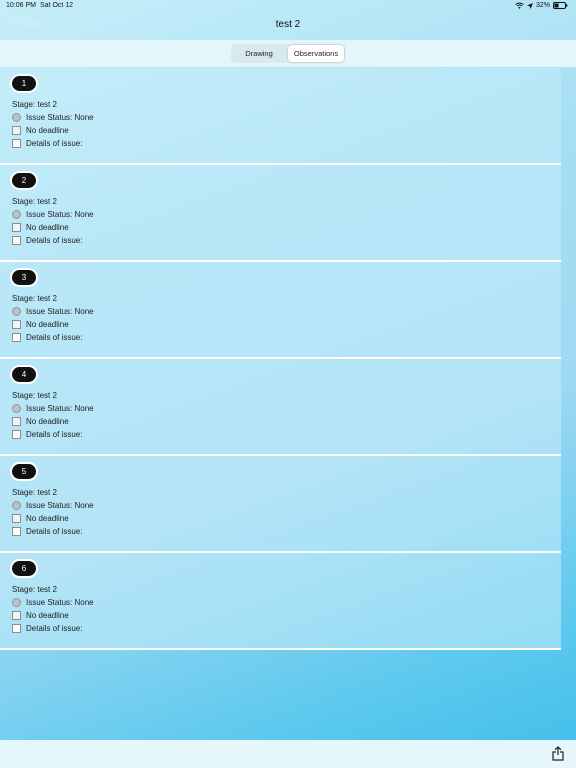  What do you see at coordinates (529, 5) in the screenshot?
I see `location-icon` at bounding box center [529, 5].